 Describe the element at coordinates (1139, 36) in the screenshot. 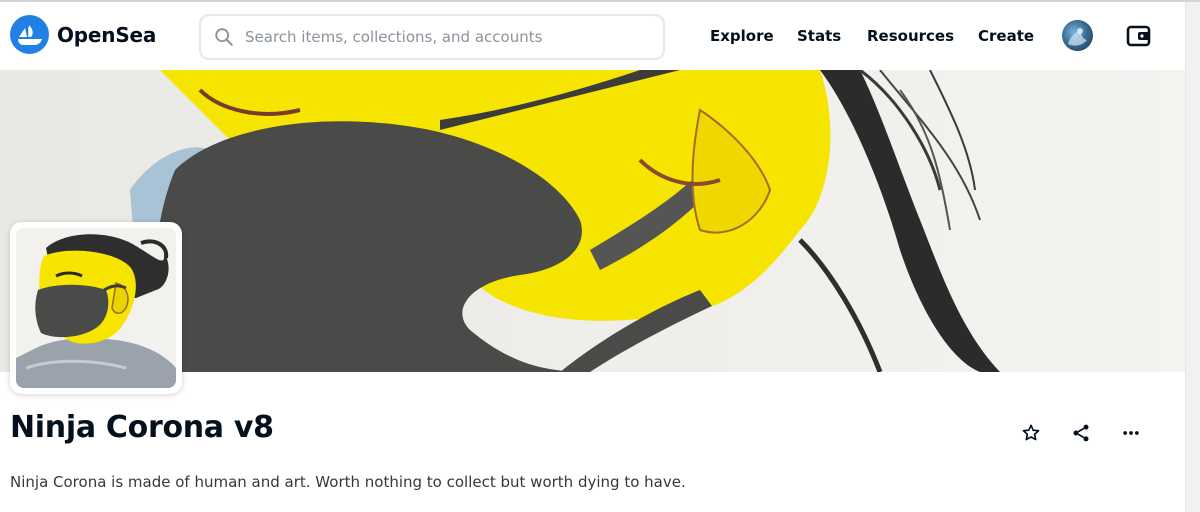

I see `wallet-icon` at that location.